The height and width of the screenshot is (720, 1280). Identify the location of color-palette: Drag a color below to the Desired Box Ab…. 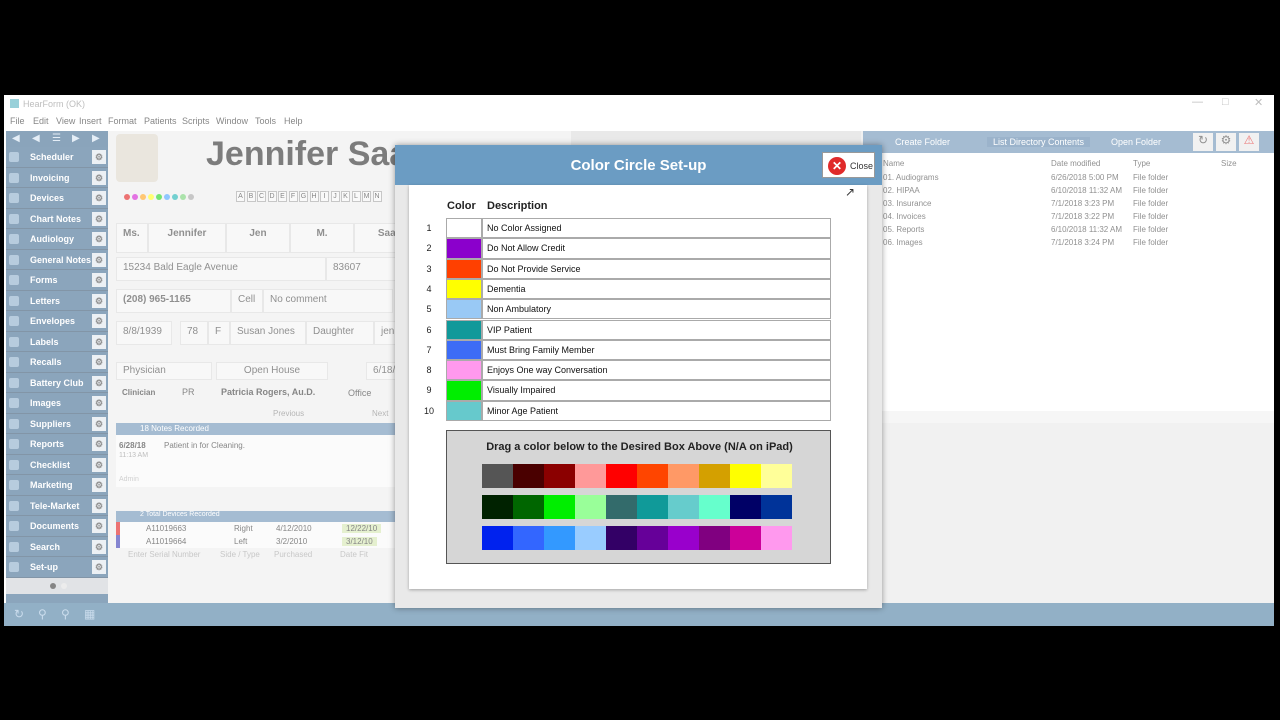
(638, 497).